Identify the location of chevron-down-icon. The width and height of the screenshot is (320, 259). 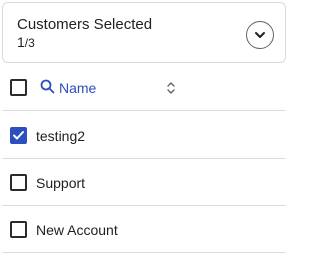
(260, 35).